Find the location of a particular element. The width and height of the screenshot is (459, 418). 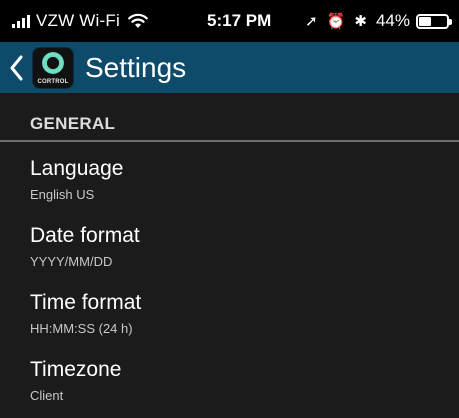

section-header-general: GENERAL is located at coordinates (229, 117).